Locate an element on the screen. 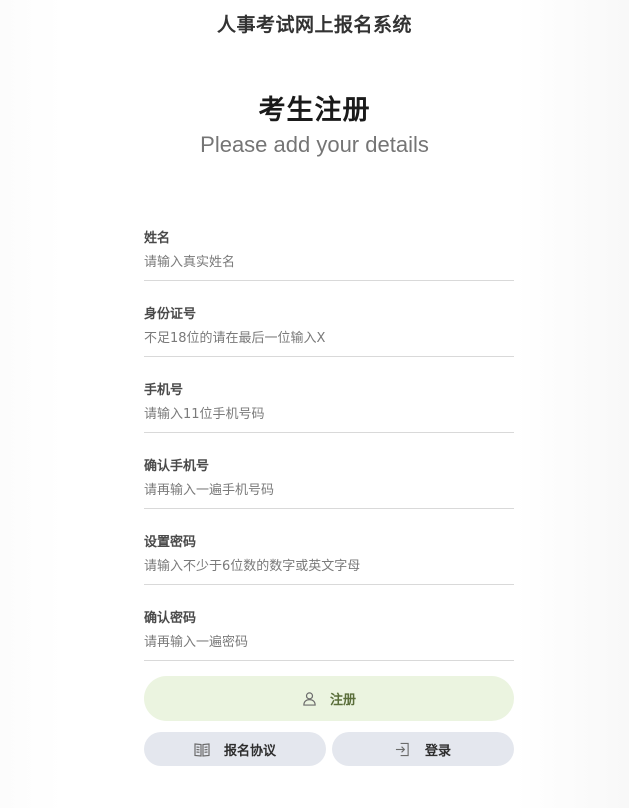  register-button: 注册 is located at coordinates (329, 698).